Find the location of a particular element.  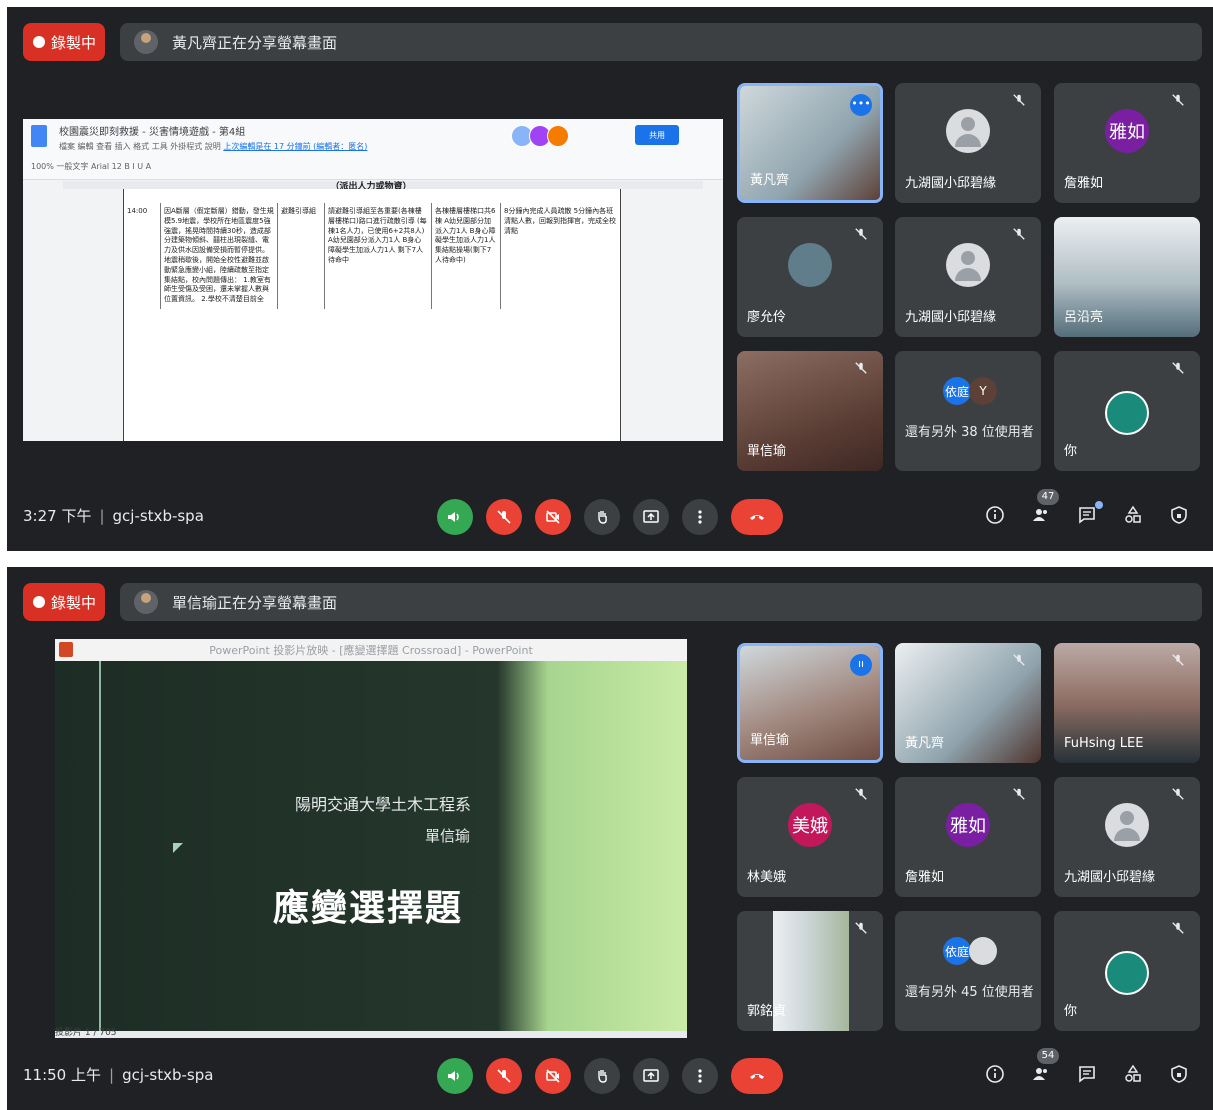

host-controls-icon is located at coordinates (1179, 515).